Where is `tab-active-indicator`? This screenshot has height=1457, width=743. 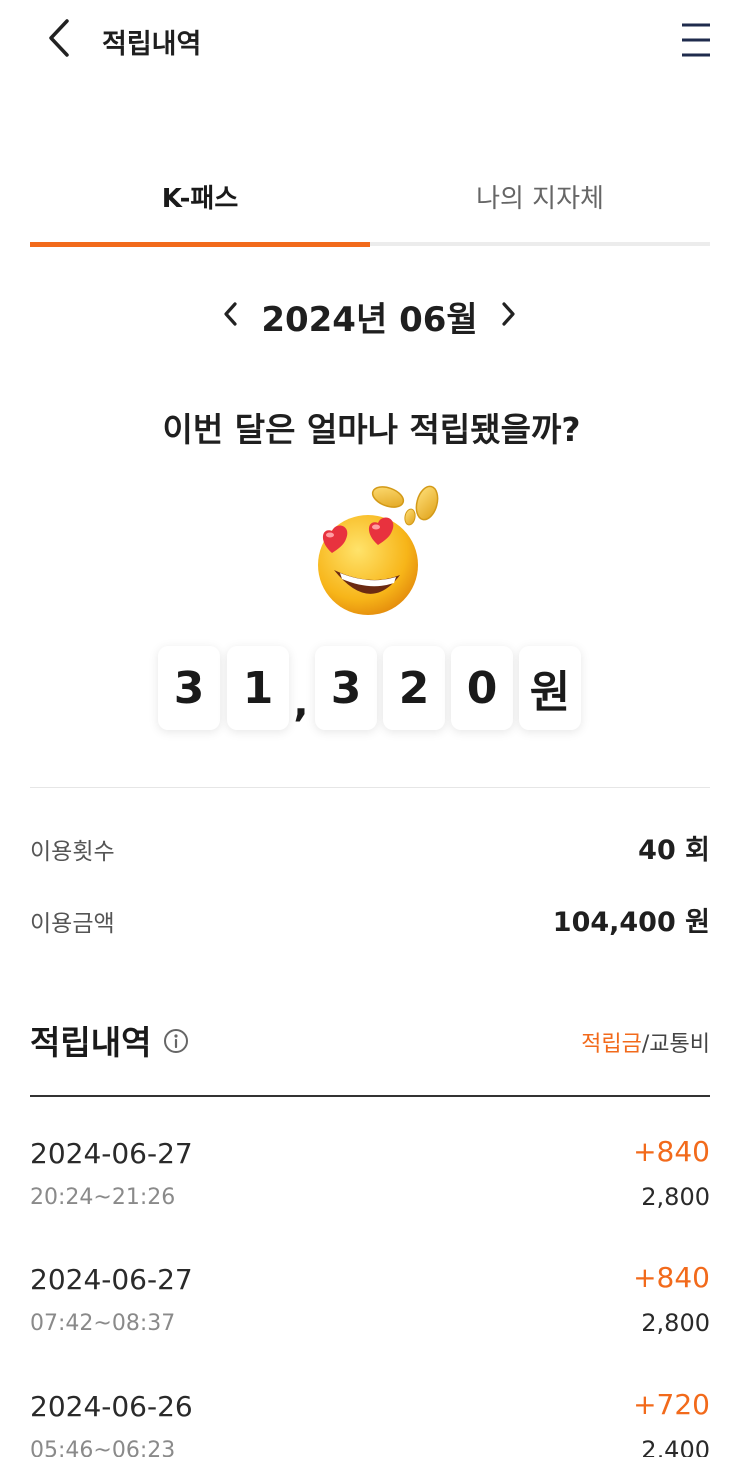 tab-active-indicator is located at coordinates (200, 244).